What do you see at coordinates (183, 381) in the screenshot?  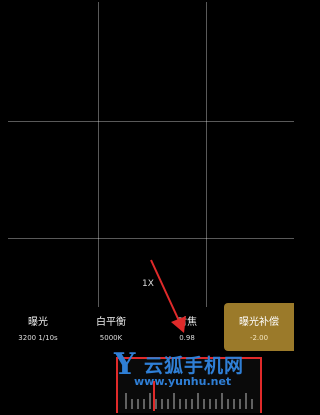 I see `watermark-url: www.yunhu.net` at bounding box center [183, 381].